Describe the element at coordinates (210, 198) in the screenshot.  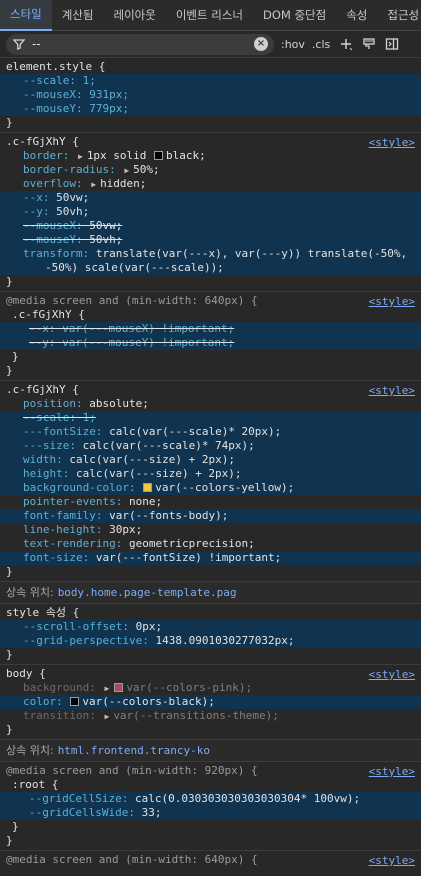
I see `declaration: --x: 50vw;` at that location.